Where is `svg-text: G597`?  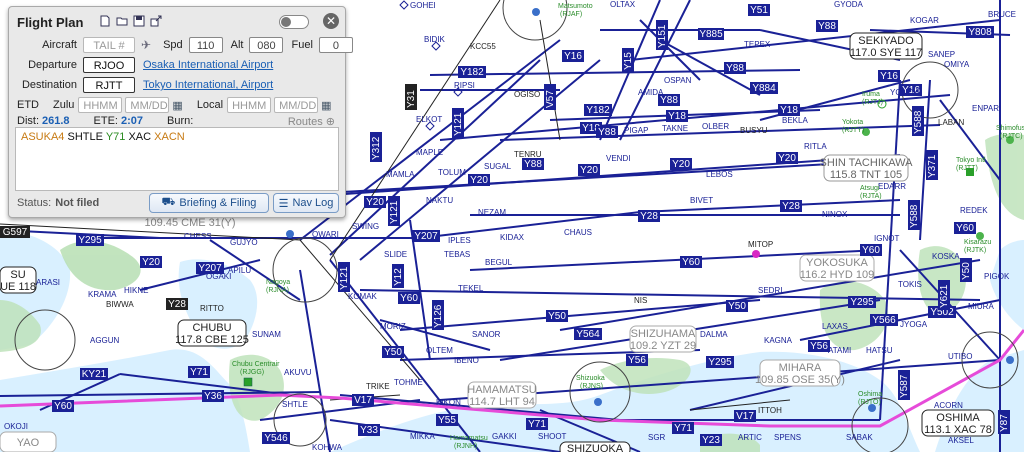 svg-text: G597 is located at coordinates (15, 232).